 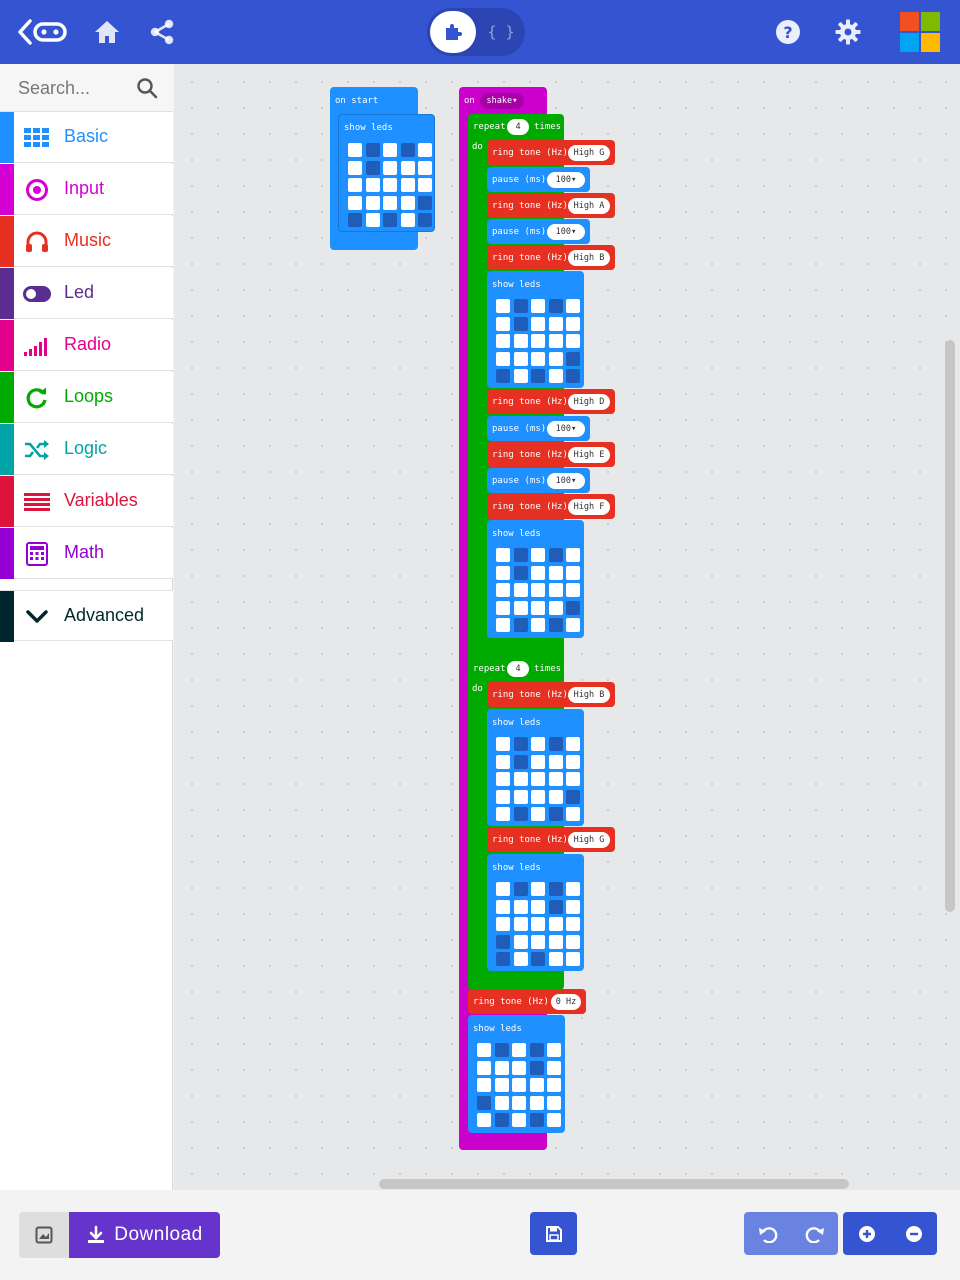 What do you see at coordinates (147, 88) in the screenshot?
I see `search-icon` at bounding box center [147, 88].